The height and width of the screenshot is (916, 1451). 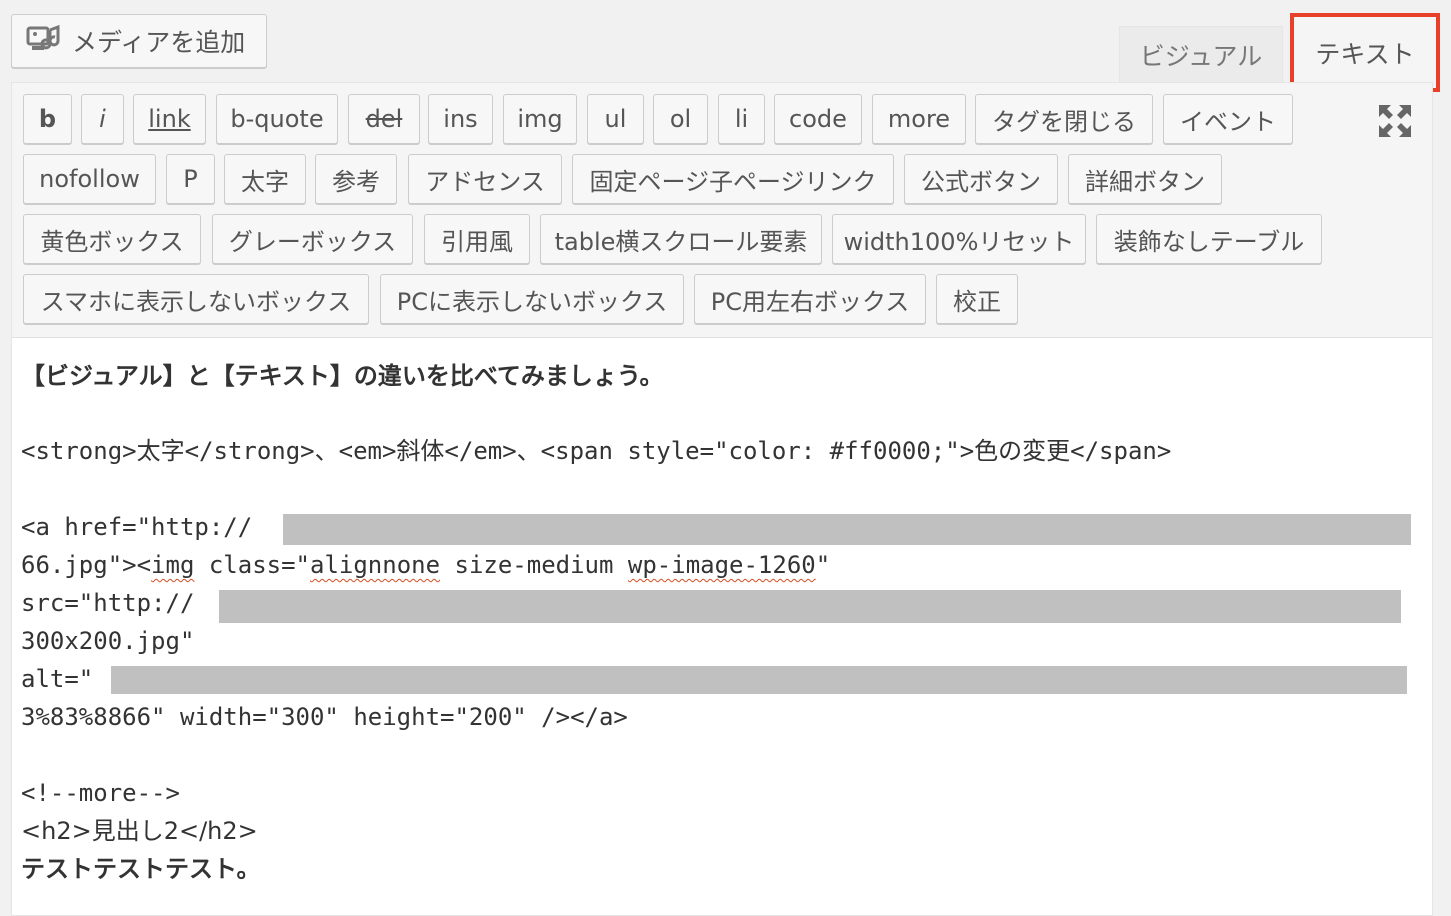 I want to click on qt-button-hide-on-pc: PCに表示しないボックス, so click(x=532, y=299).